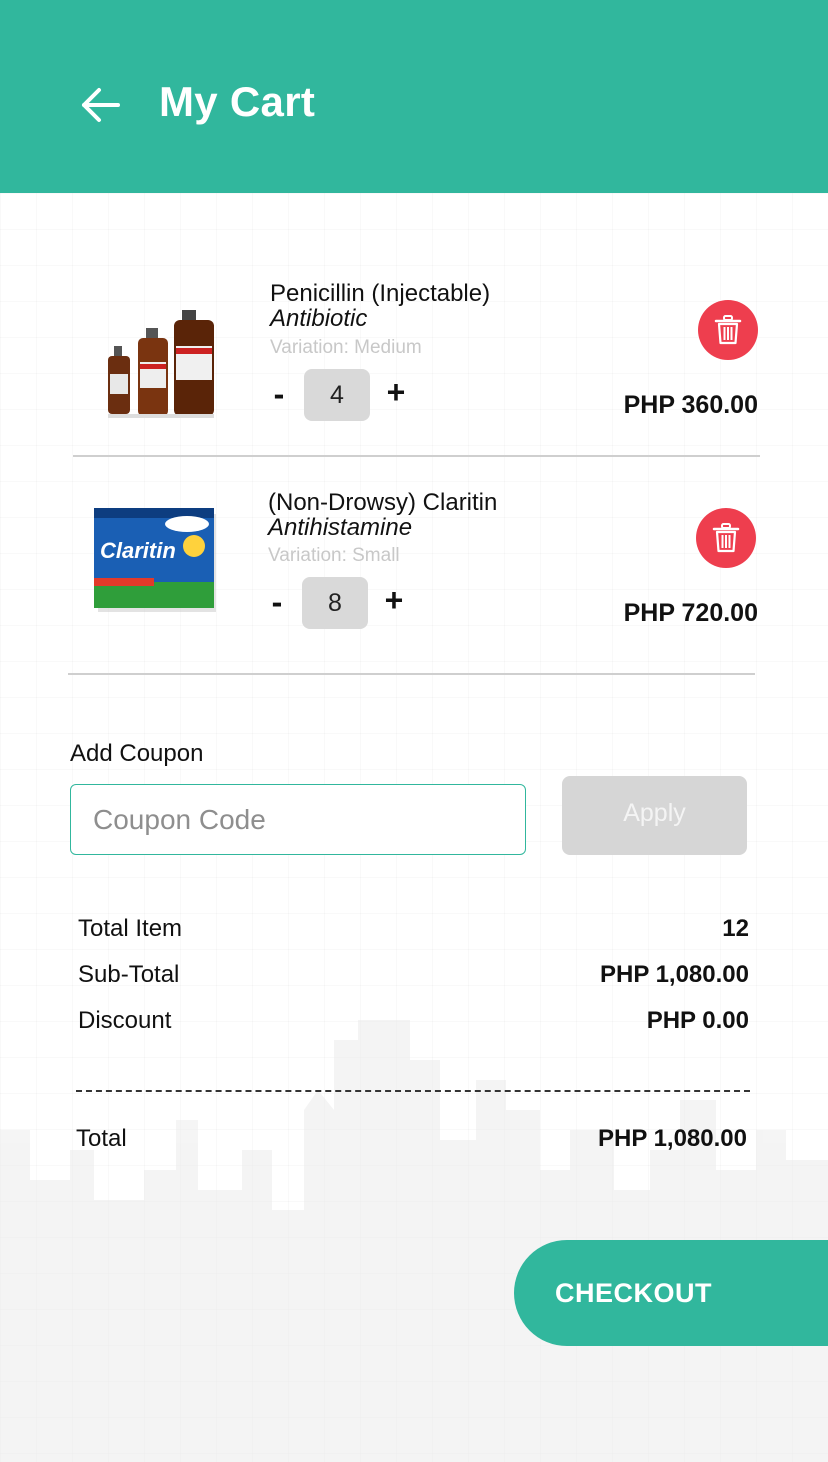 Image resolution: width=828 pixels, height=1462 pixels. What do you see at coordinates (735, 928) in the screenshot?
I see `total-item-value: 12` at bounding box center [735, 928].